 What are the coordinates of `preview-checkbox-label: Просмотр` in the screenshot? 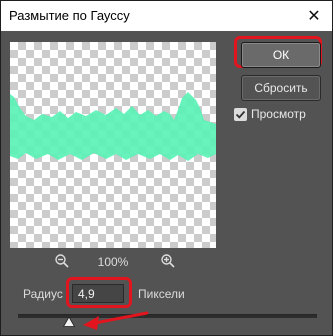 It's located at (278, 114).